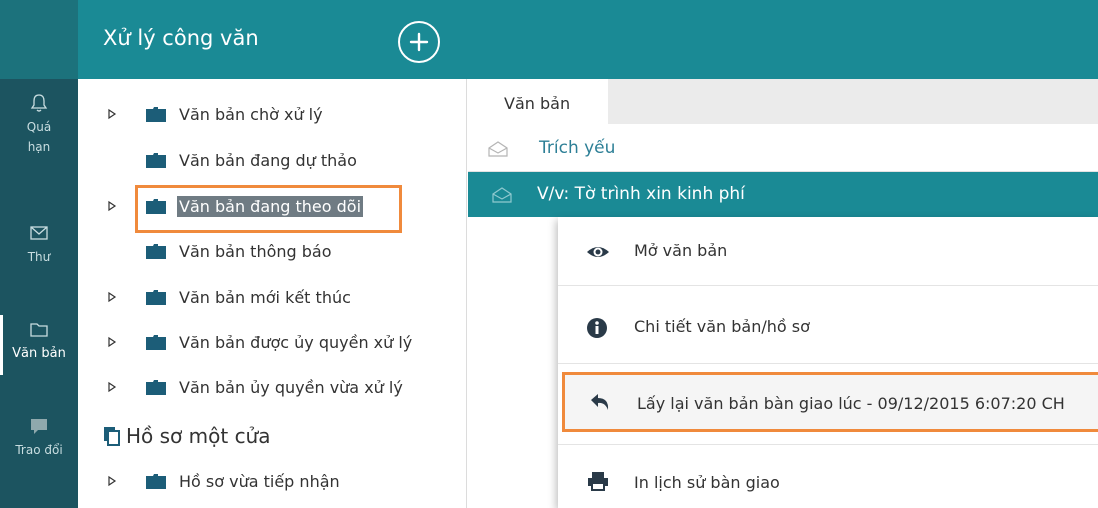 The image size is (1098, 508). I want to click on tree-item-label: Văn bản đang dự thảo, so click(268, 160).